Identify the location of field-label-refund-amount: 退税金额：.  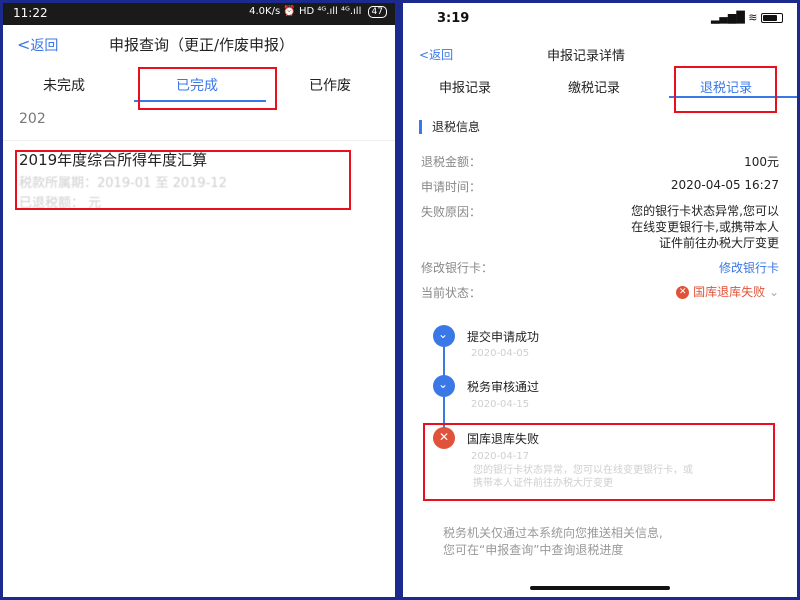
(451, 162).